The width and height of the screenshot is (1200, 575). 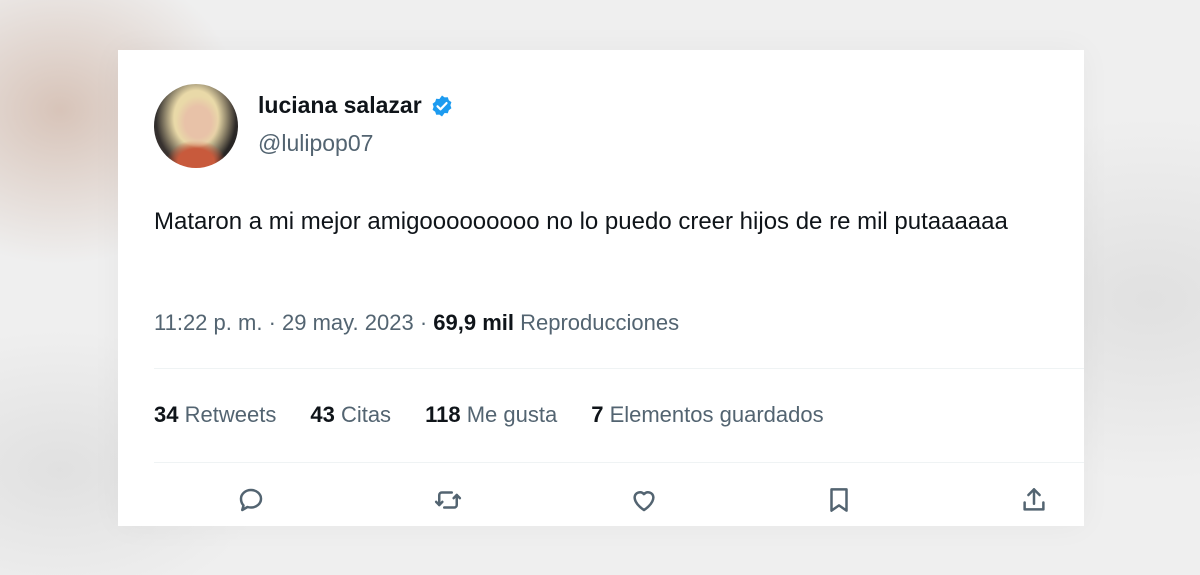 What do you see at coordinates (315, 143) in the screenshot?
I see `author-handle: @lulipop07` at bounding box center [315, 143].